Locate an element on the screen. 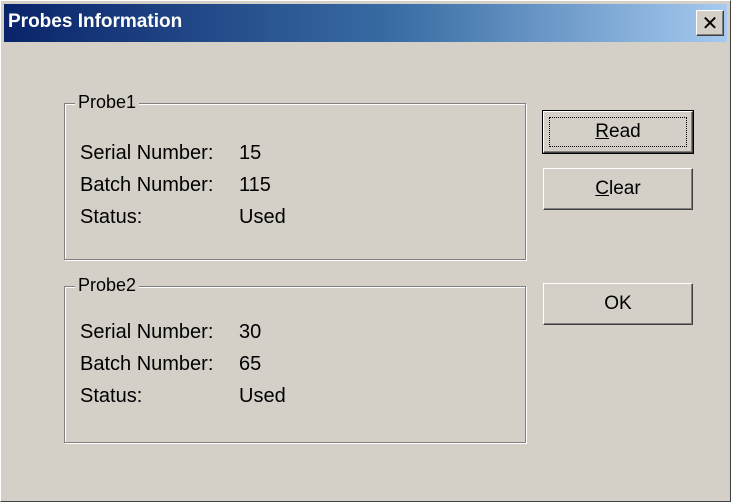 This screenshot has height=502, width=731. probe2-serial-value: 30 is located at coordinates (250, 332).